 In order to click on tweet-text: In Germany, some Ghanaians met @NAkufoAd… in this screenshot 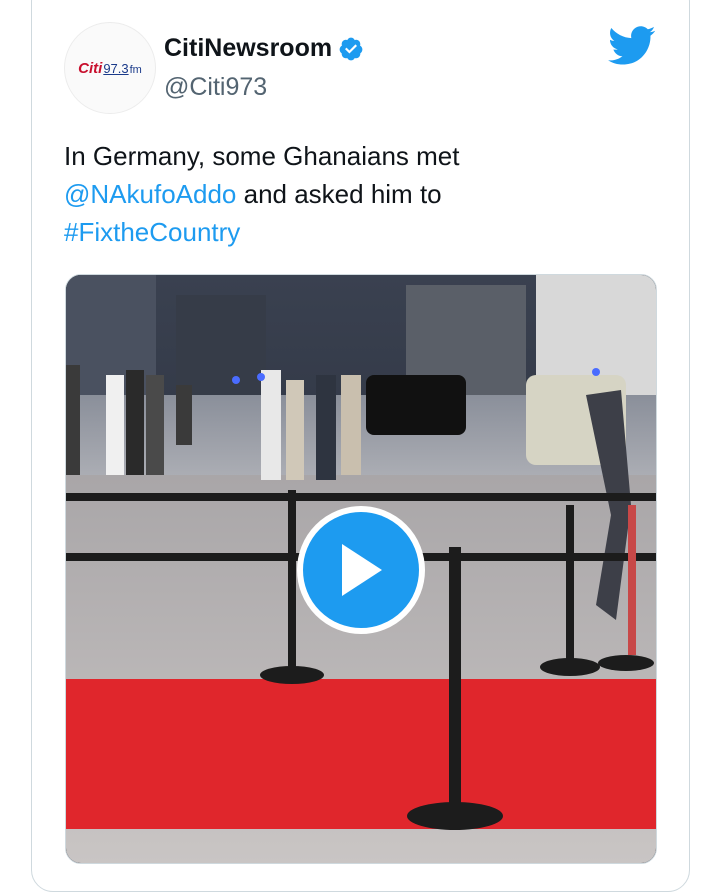, I will do `click(364, 194)`.